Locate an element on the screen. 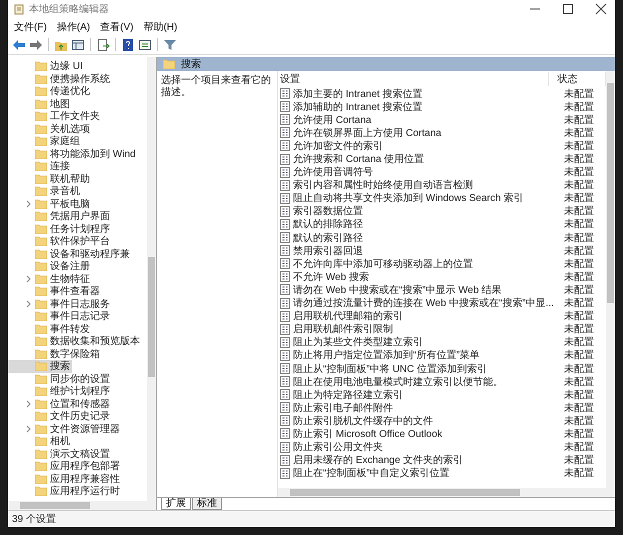 This screenshot has width=623, height=535. tree-item: 数字保险箱 is located at coordinates (55, 354).